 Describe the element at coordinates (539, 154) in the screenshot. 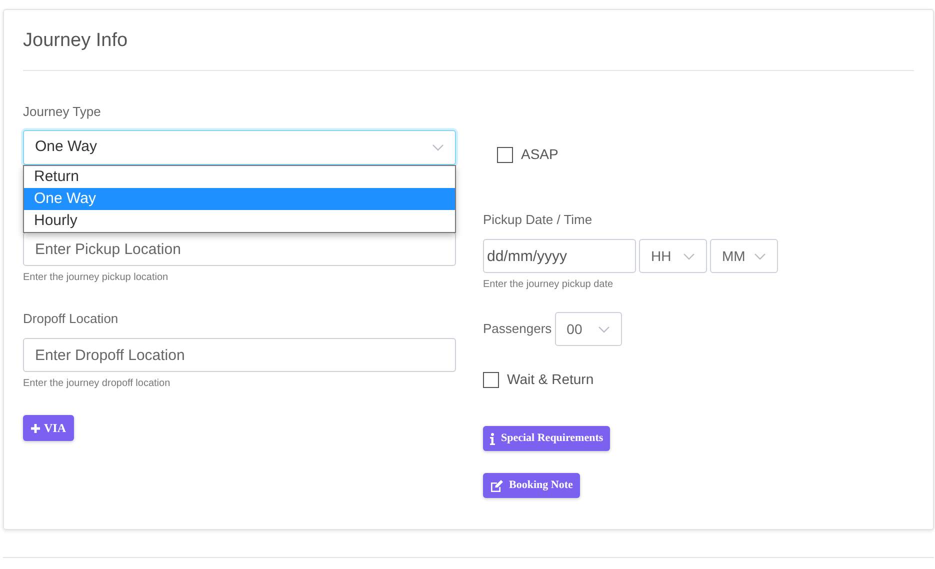

I see `checkbox-label: ASAP` at that location.